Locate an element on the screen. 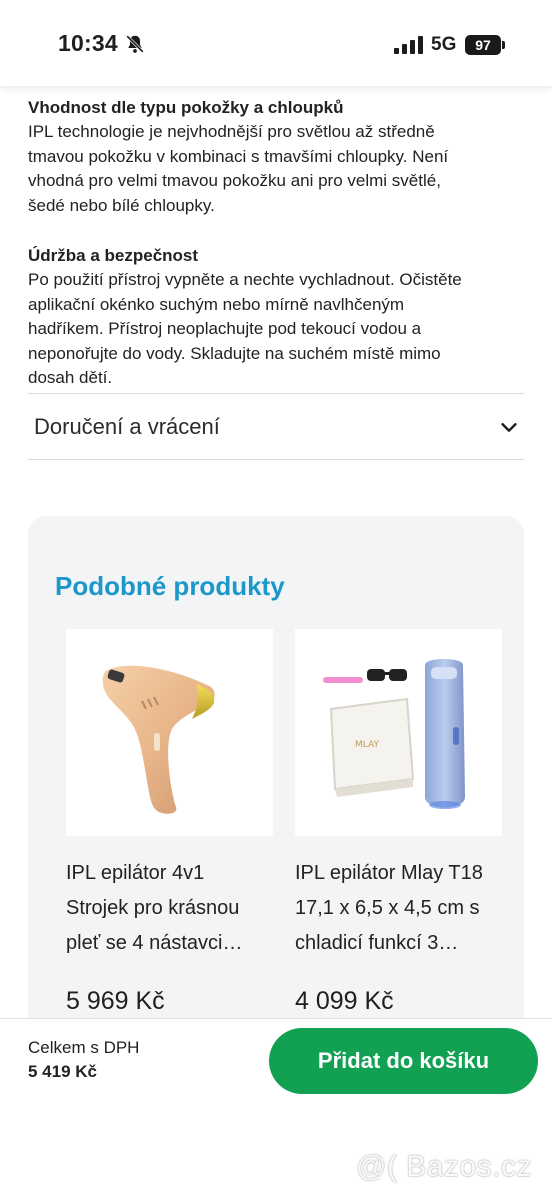 The image size is (552, 1200). product-title-line: 17,1 x 6,5 x 4,5 cm s is located at coordinates (387, 908).